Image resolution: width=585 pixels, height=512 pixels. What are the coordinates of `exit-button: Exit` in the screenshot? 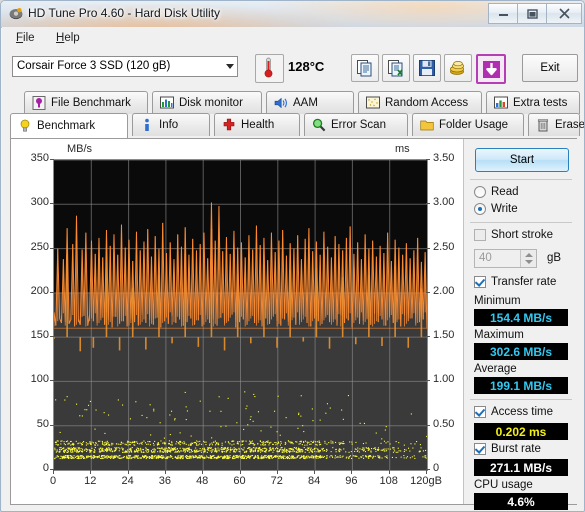 It's located at (550, 68).